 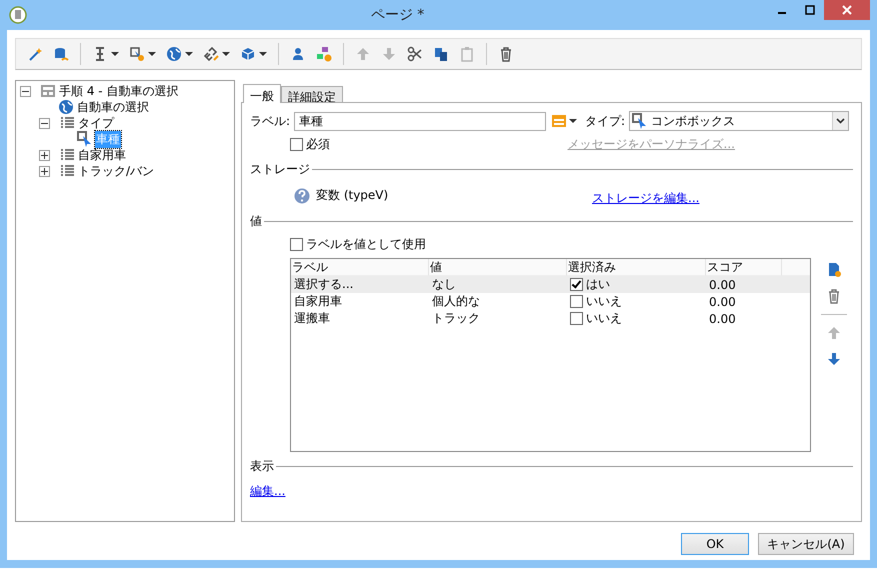 I want to click on person-icon, so click(x=298, y=54).